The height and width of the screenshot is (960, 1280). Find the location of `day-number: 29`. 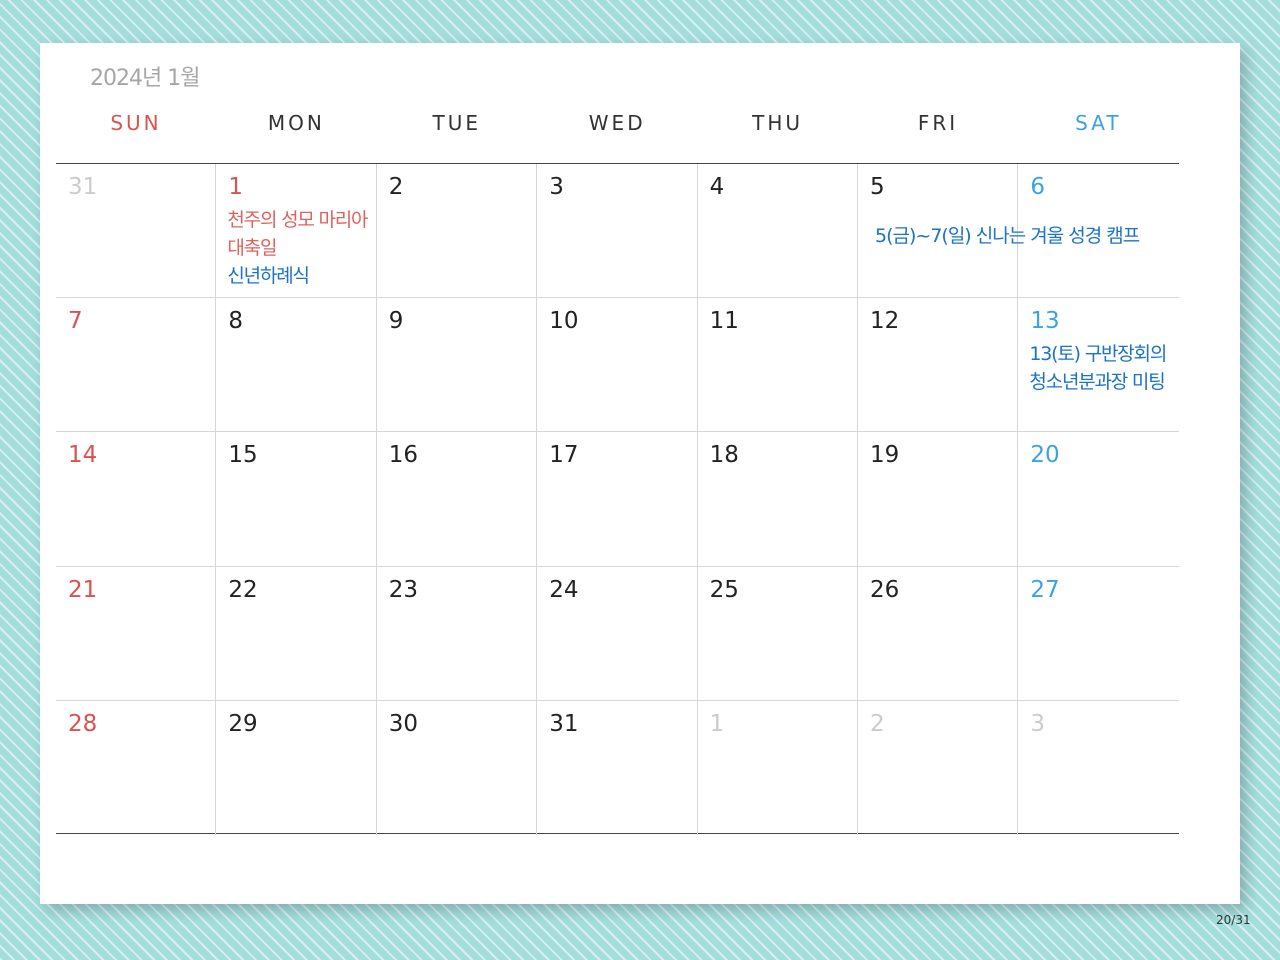

day-number: 29 is located at coordinates (243, 723).